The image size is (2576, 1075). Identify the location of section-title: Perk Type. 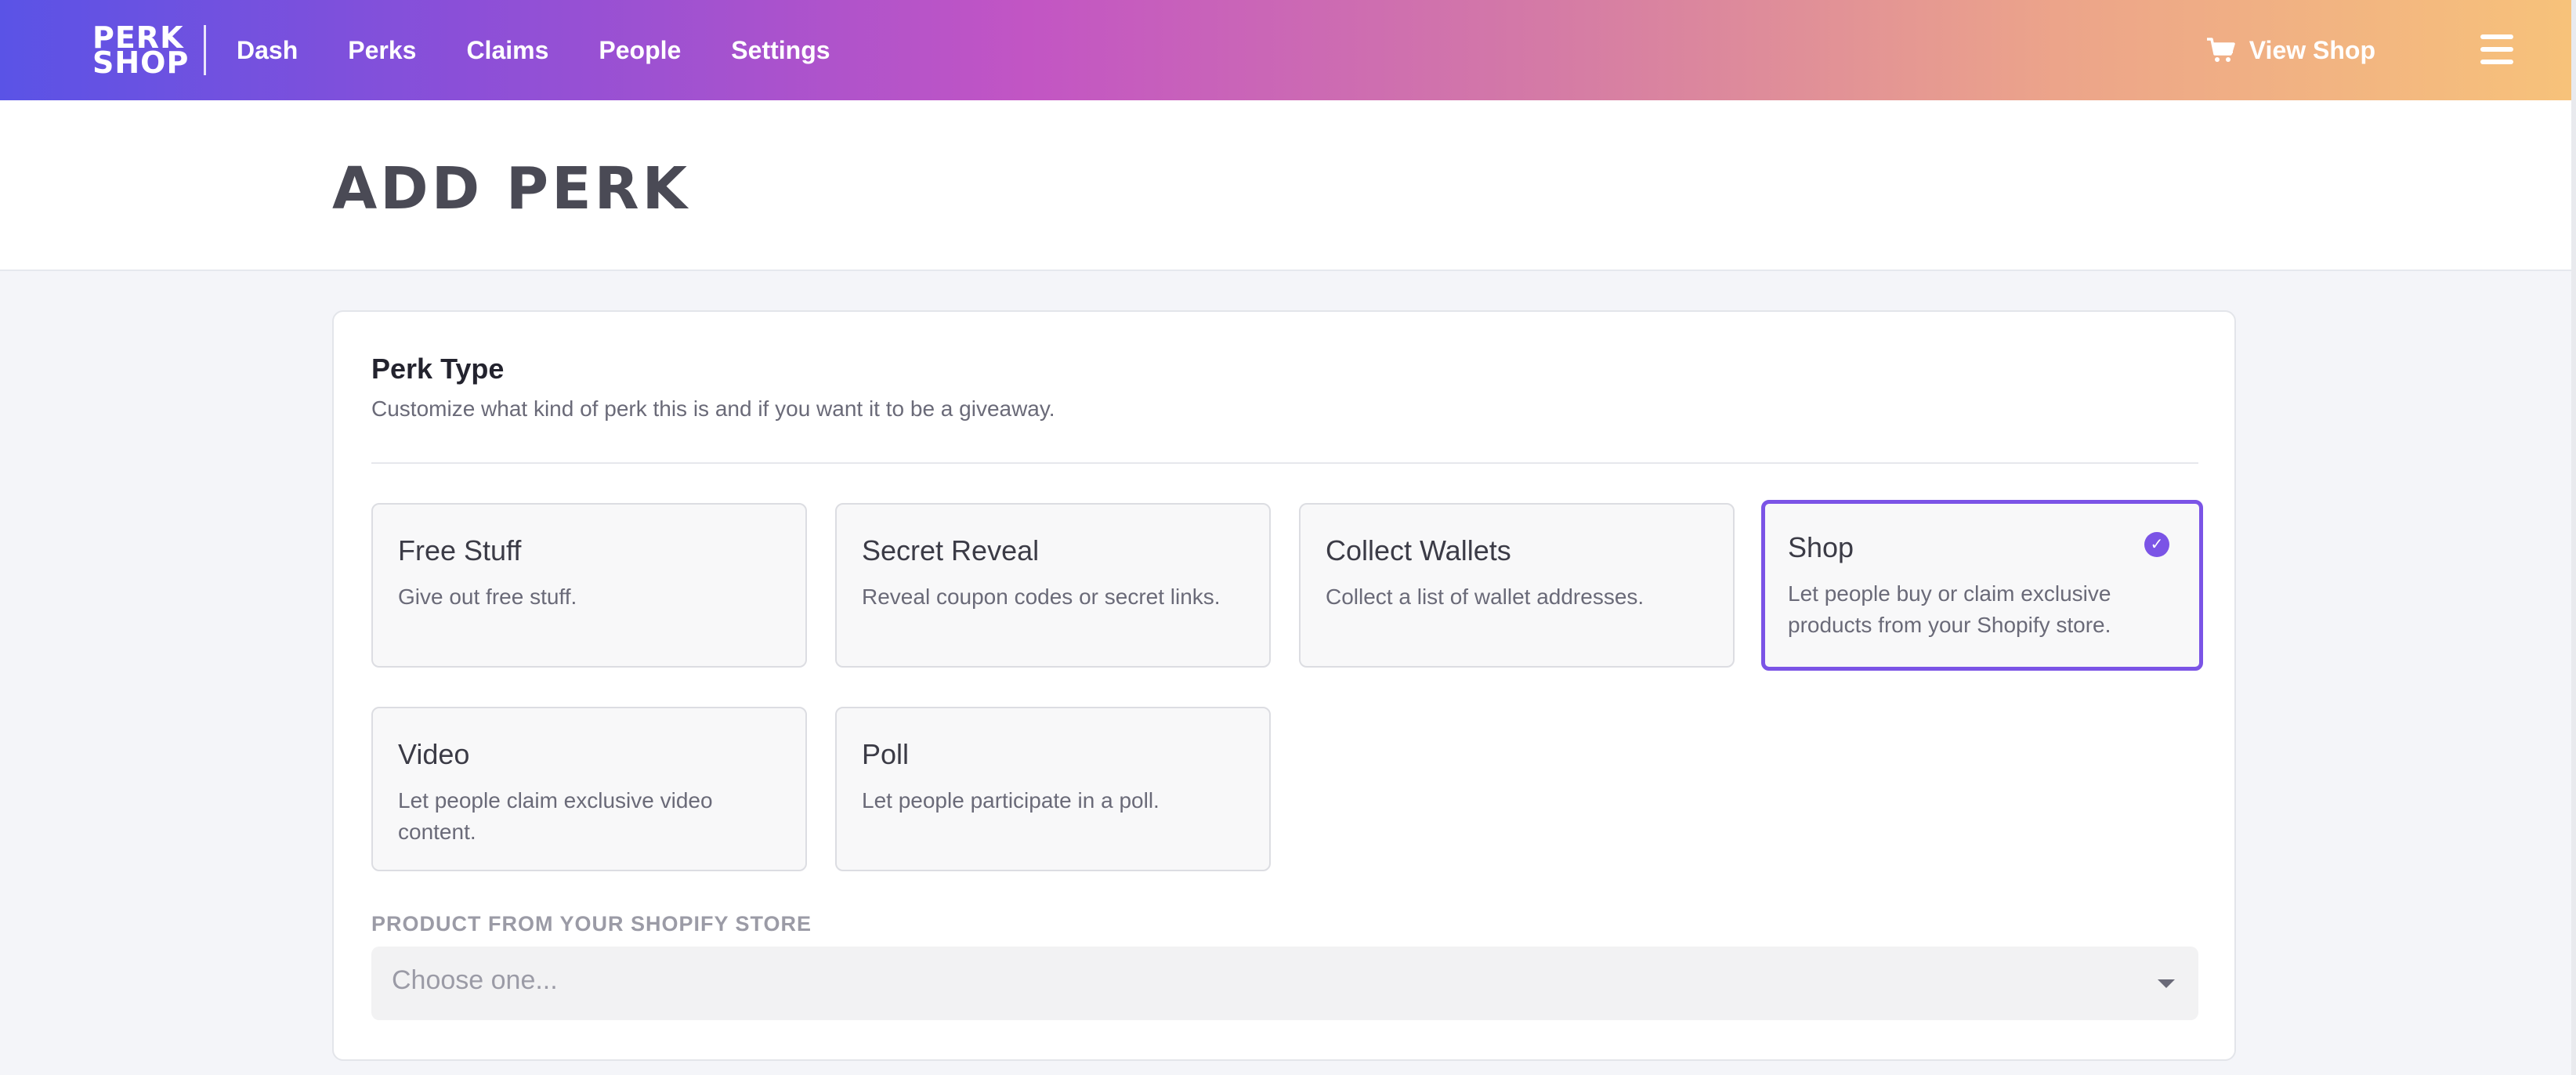
(438, 369).